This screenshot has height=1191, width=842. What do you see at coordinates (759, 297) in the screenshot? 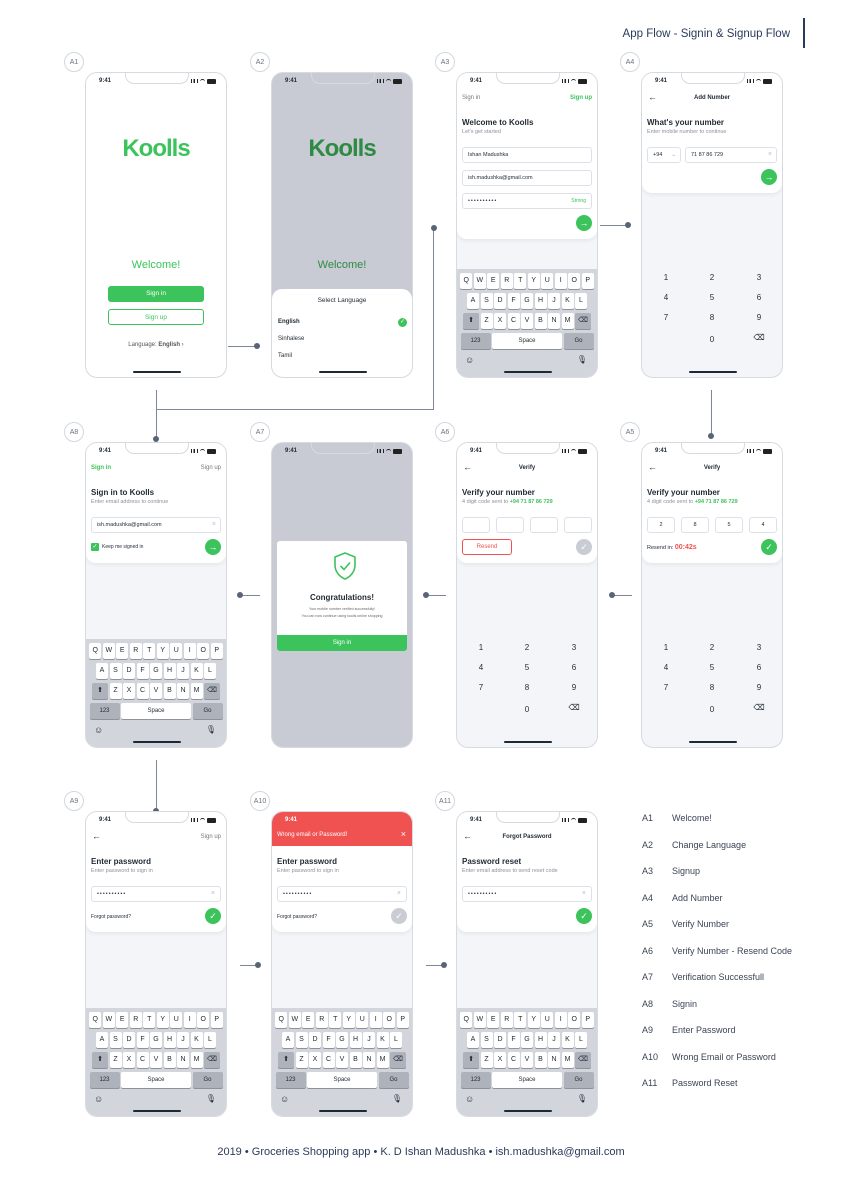
I see `numpad-key: 6` at bounding box center [759, 297].